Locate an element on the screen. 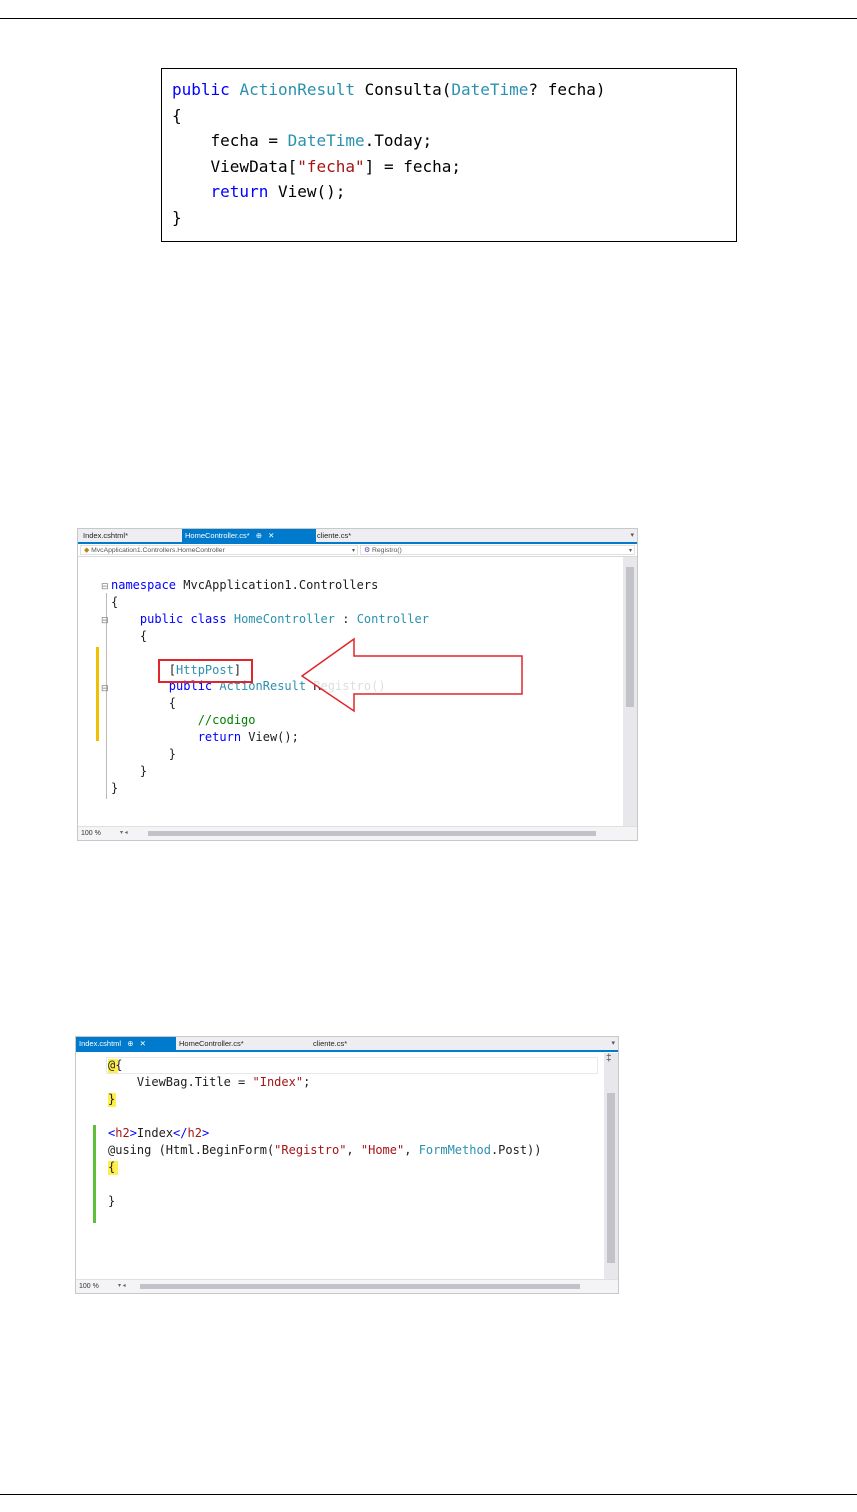 Image resolution: width=857 pixels, height=1512 pixels. chevron-down-icon: ▾ is located at coordinates (353, 551).